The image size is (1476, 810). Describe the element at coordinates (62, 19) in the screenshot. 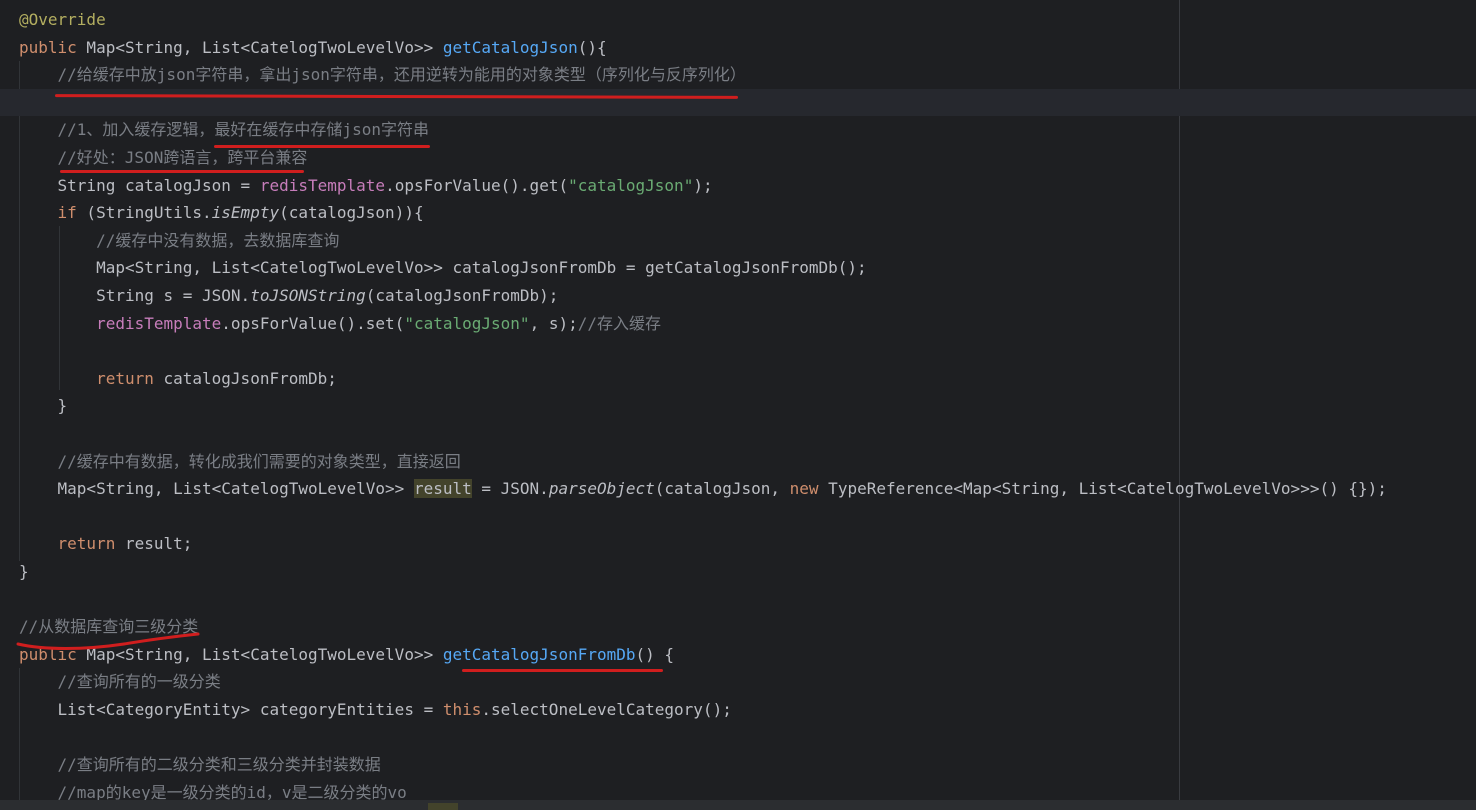

I see `code-token-annotation: @Override` at that location.